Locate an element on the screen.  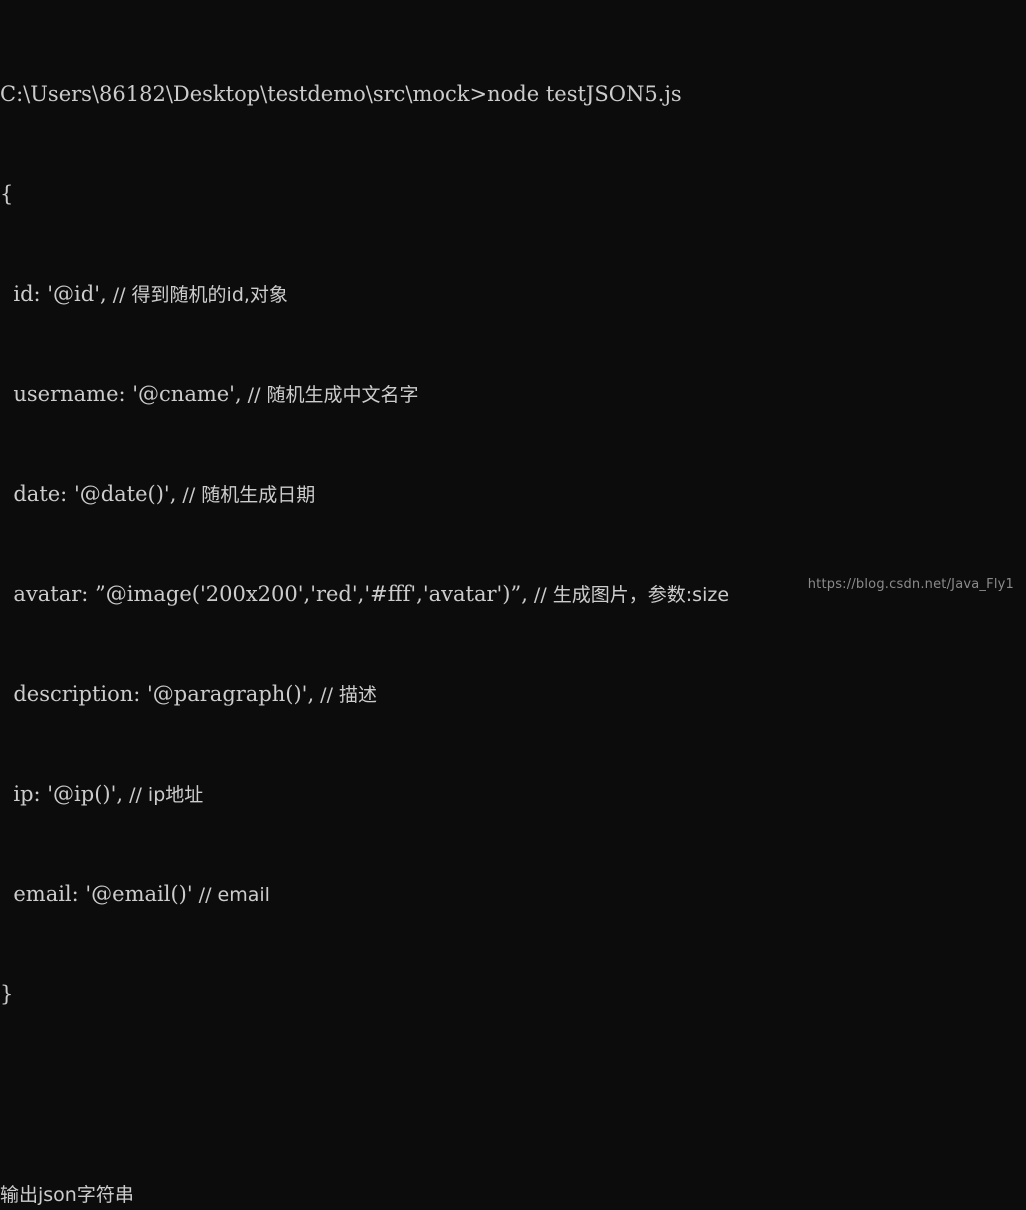
property-value-ip: '@ip()', is located at coordinates (85, 794).